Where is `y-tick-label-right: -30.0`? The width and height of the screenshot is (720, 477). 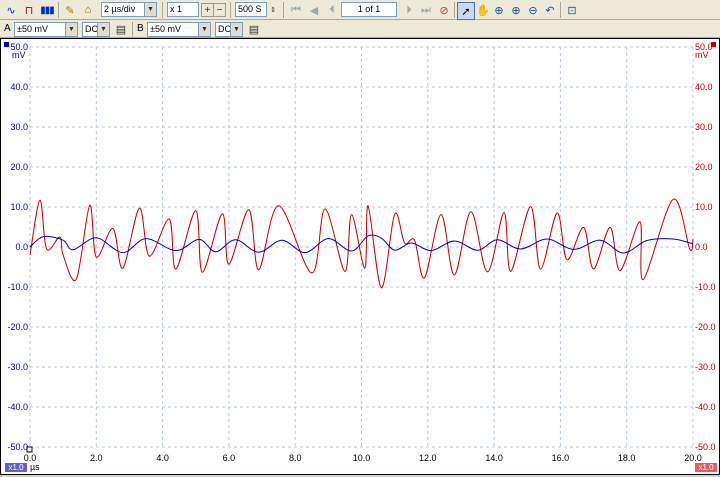 y-tick-label-right: -30.0 is located at coordinates (705, 367).